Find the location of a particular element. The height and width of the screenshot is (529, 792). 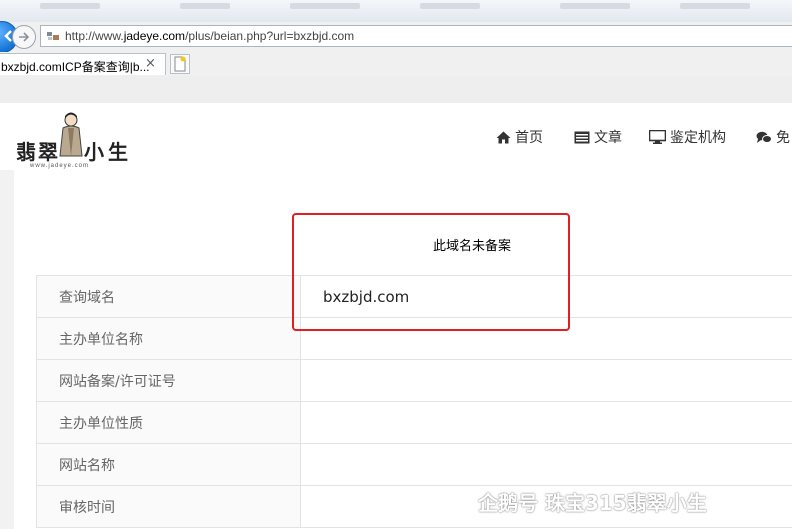

tab-close-icon: × is located at coordinates (150, 63).